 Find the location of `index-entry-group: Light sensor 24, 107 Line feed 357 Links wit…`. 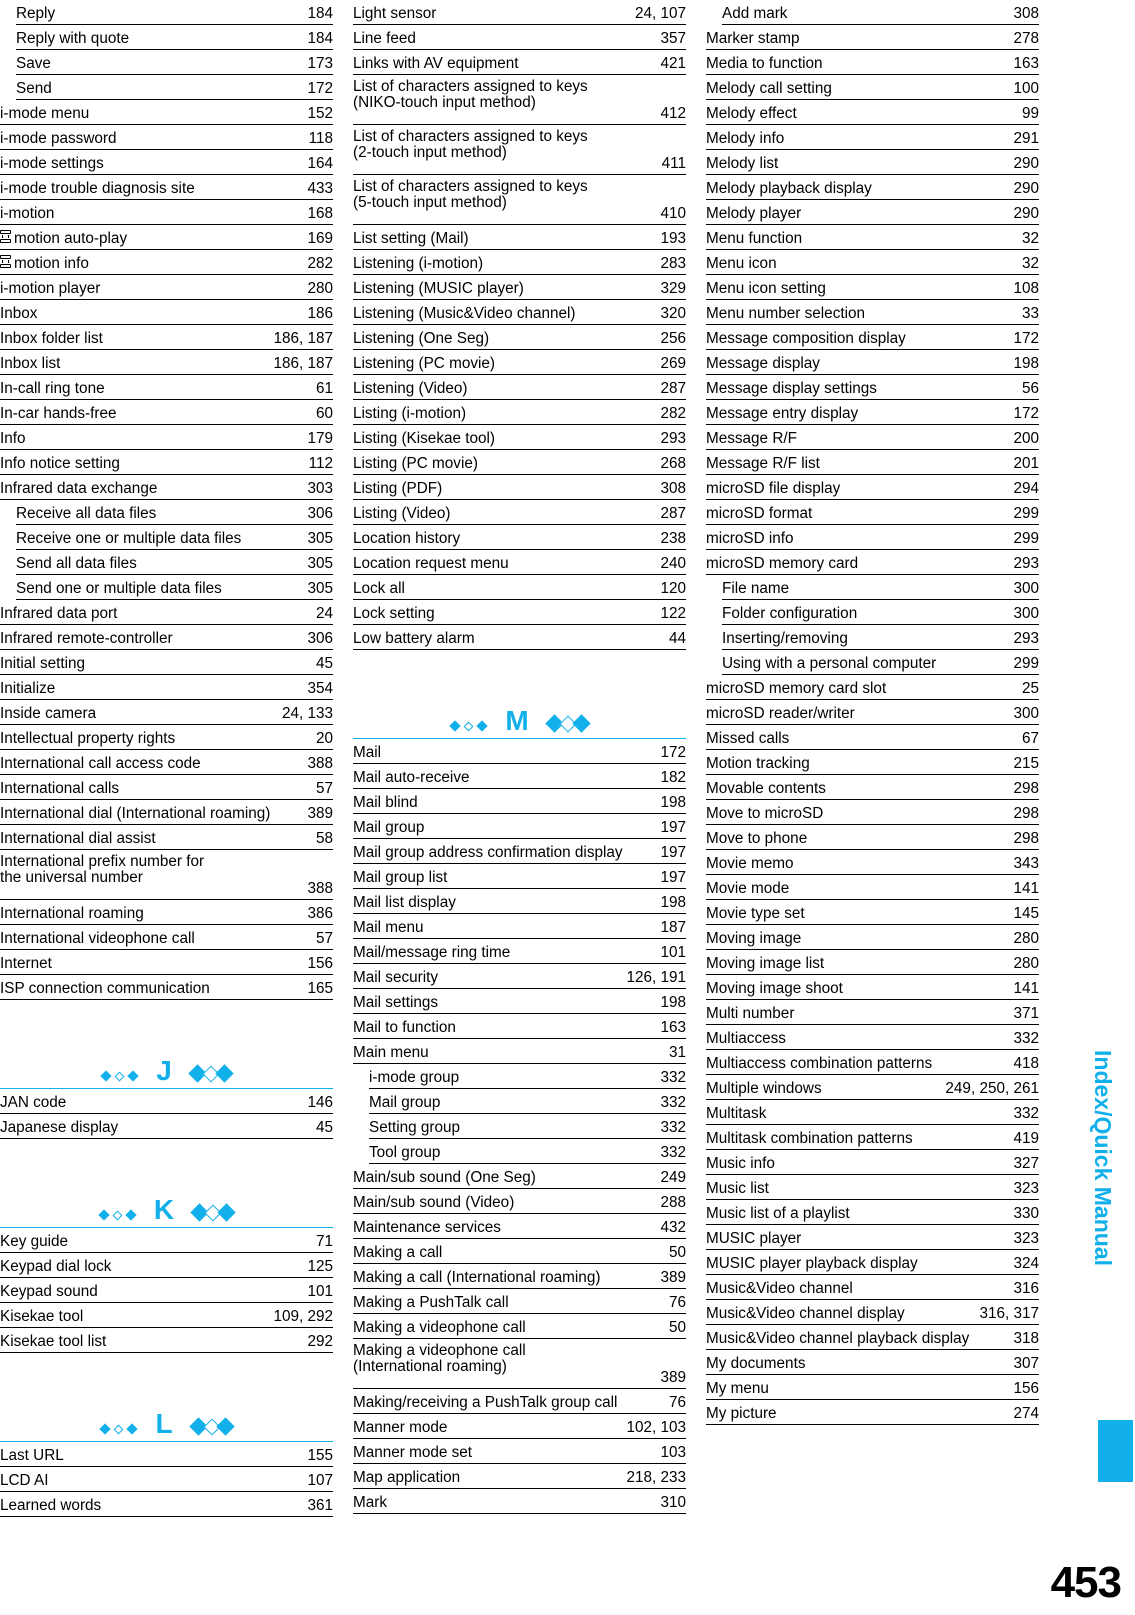

index-entry-group: Light sensor 24, 107 Line feed 357 Links wit… is located at coordinates (519, 325).